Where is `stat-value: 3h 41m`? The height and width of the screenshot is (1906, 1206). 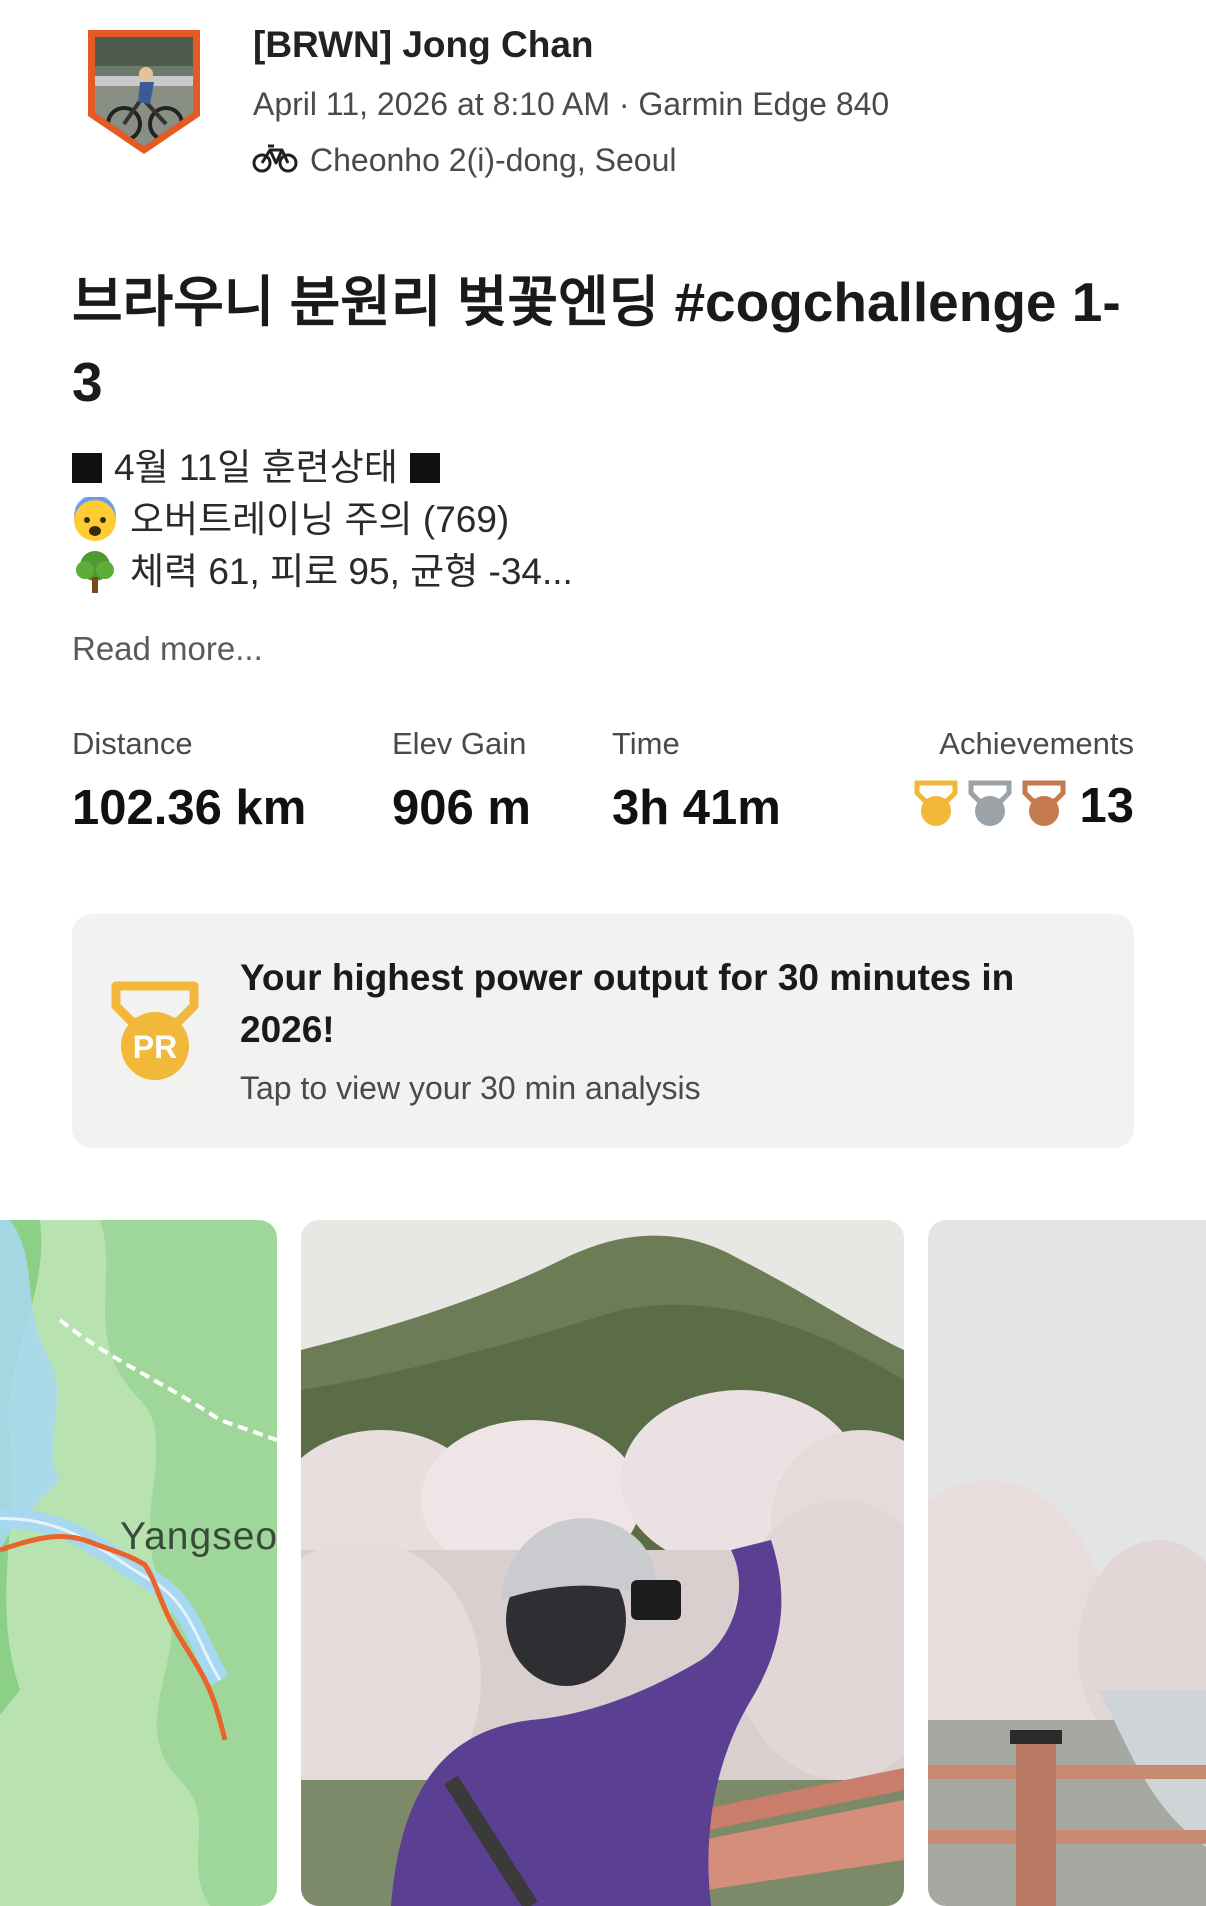
stat-value: 3h 41m is located at coordinates (696, 808).